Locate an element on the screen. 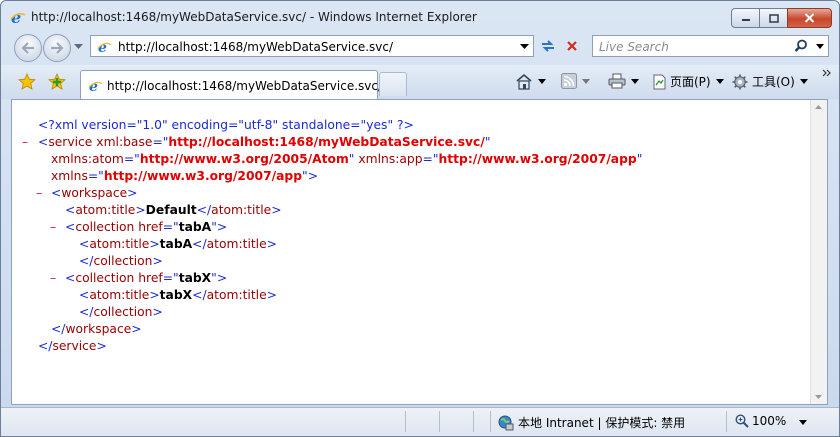 Image resolution: width=840 pixels, height=437 pixels. tools-menu-button: 工具(O) is located at coordinates (770, 81).